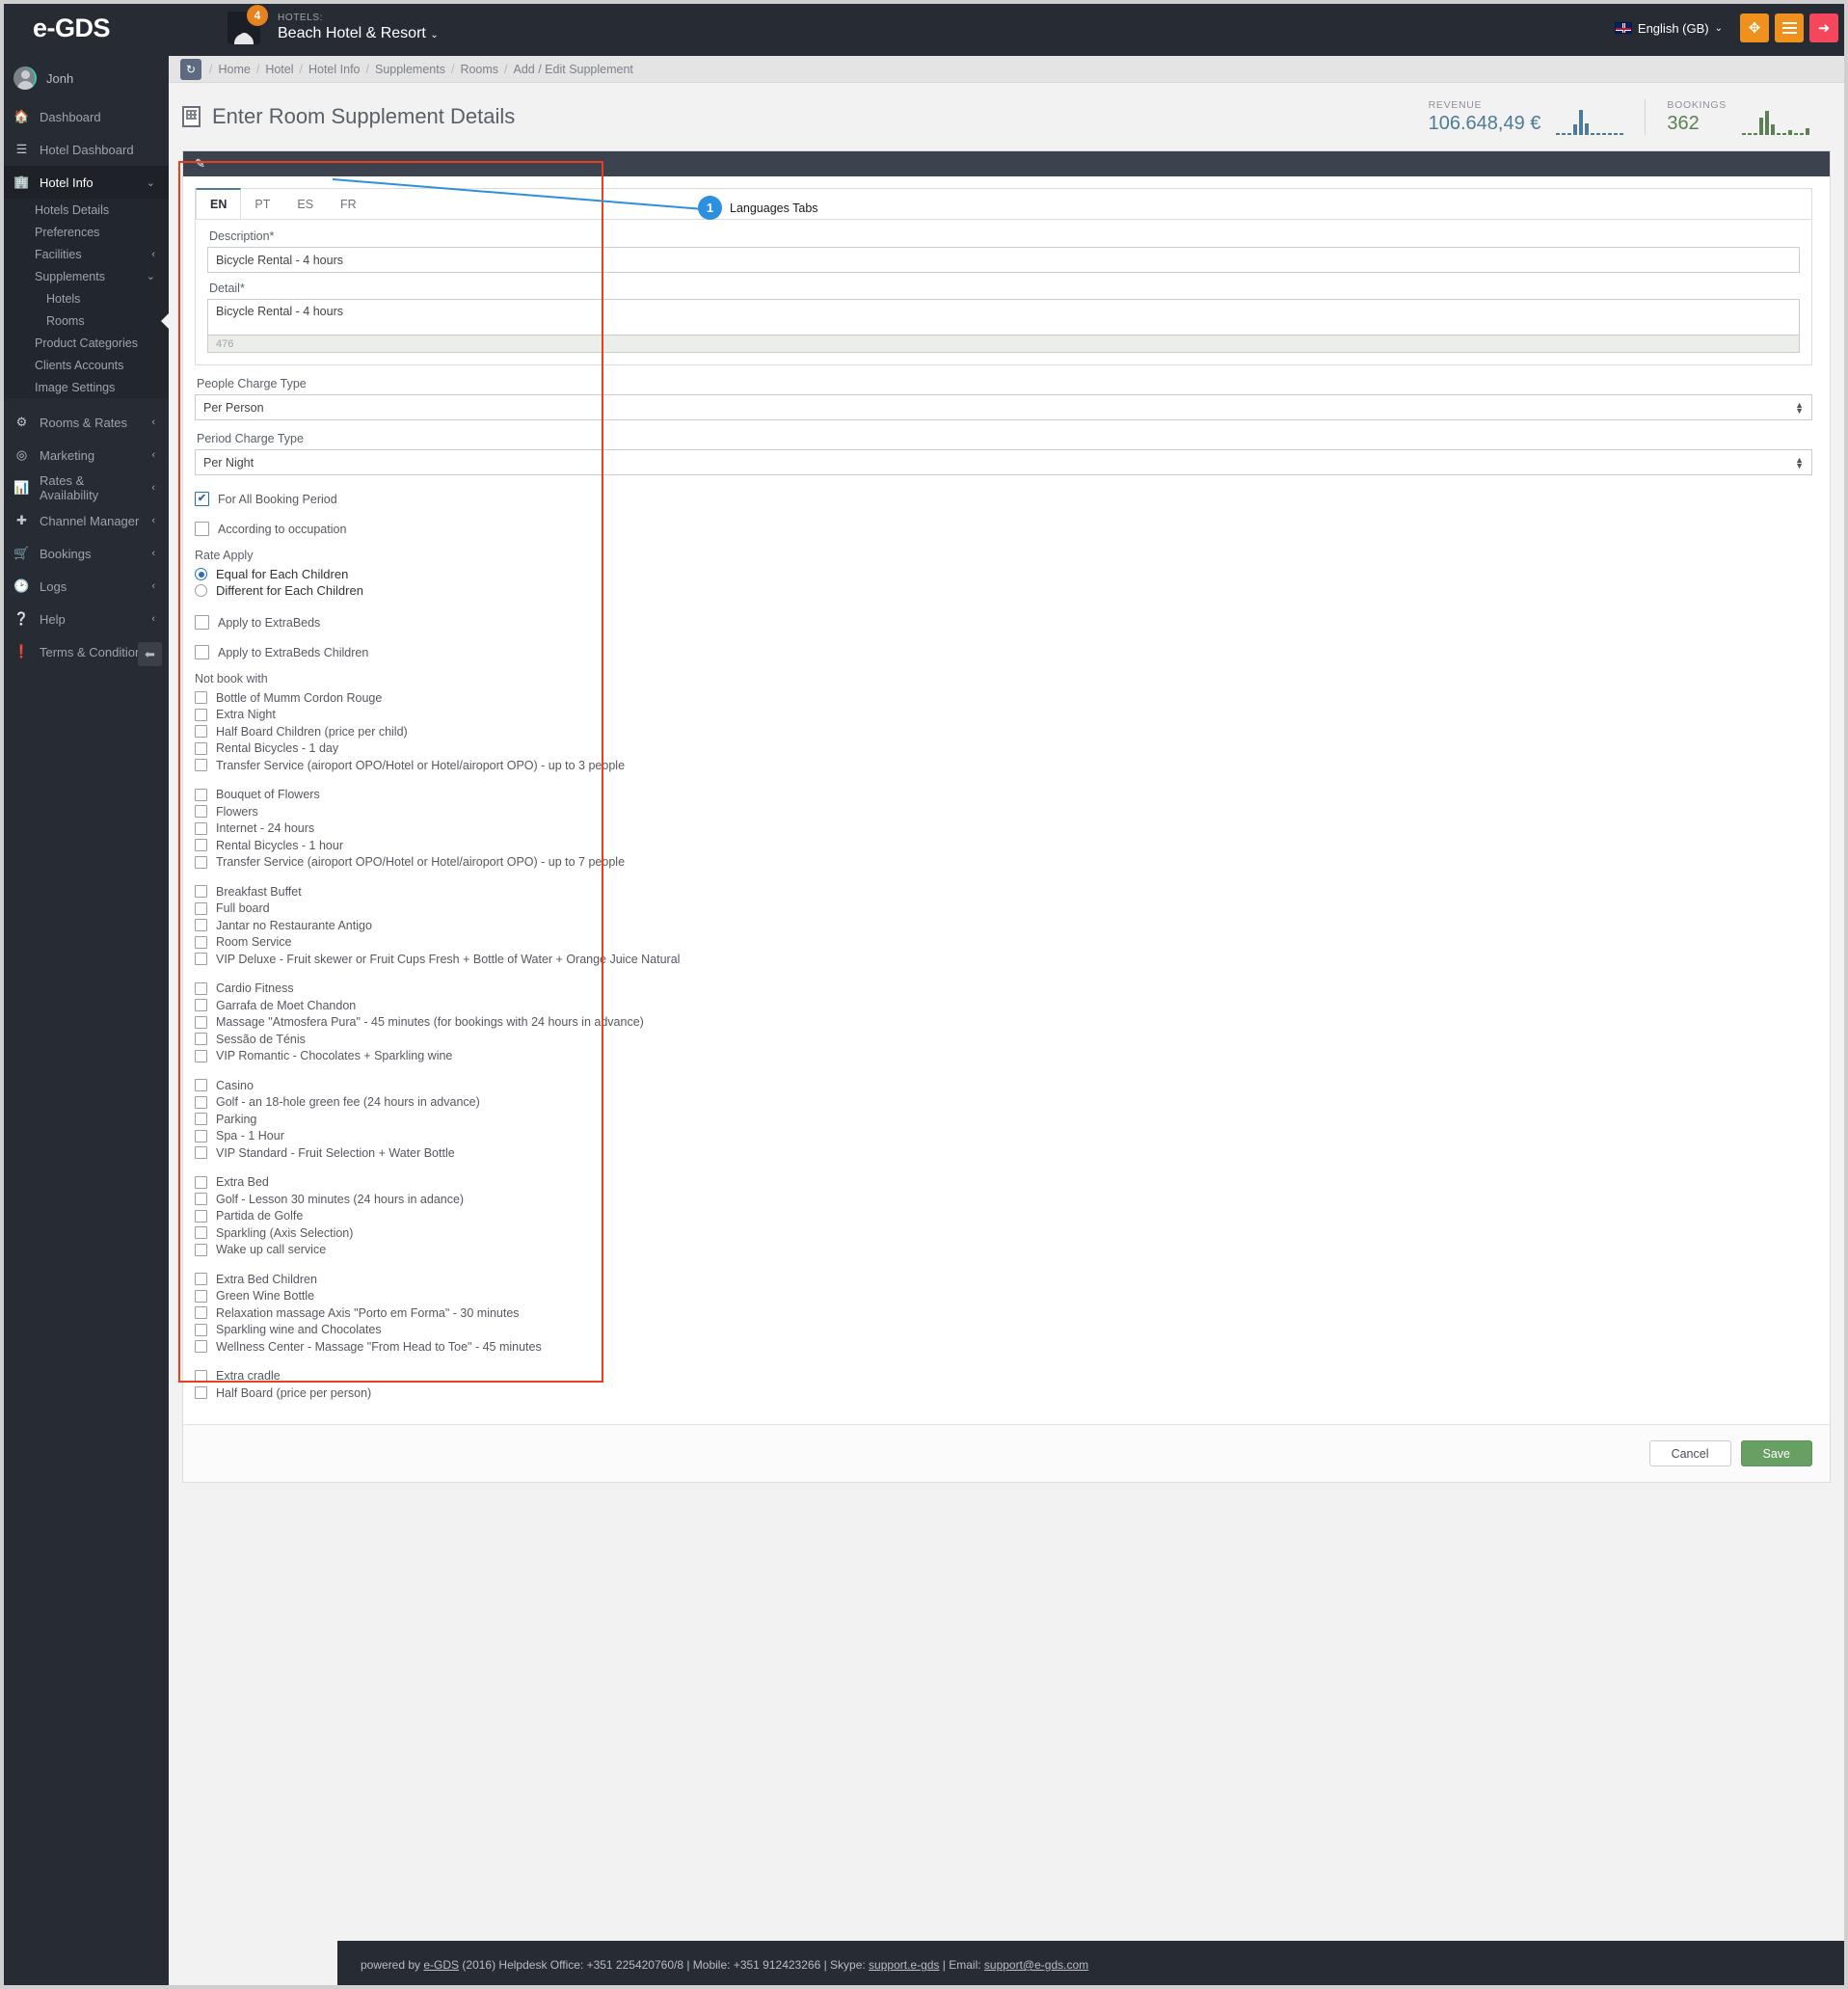  Describe the element at coordinates (410, 69) in the screenshot. I see `breadcrumb-item-supplements: Supplements` at that location.